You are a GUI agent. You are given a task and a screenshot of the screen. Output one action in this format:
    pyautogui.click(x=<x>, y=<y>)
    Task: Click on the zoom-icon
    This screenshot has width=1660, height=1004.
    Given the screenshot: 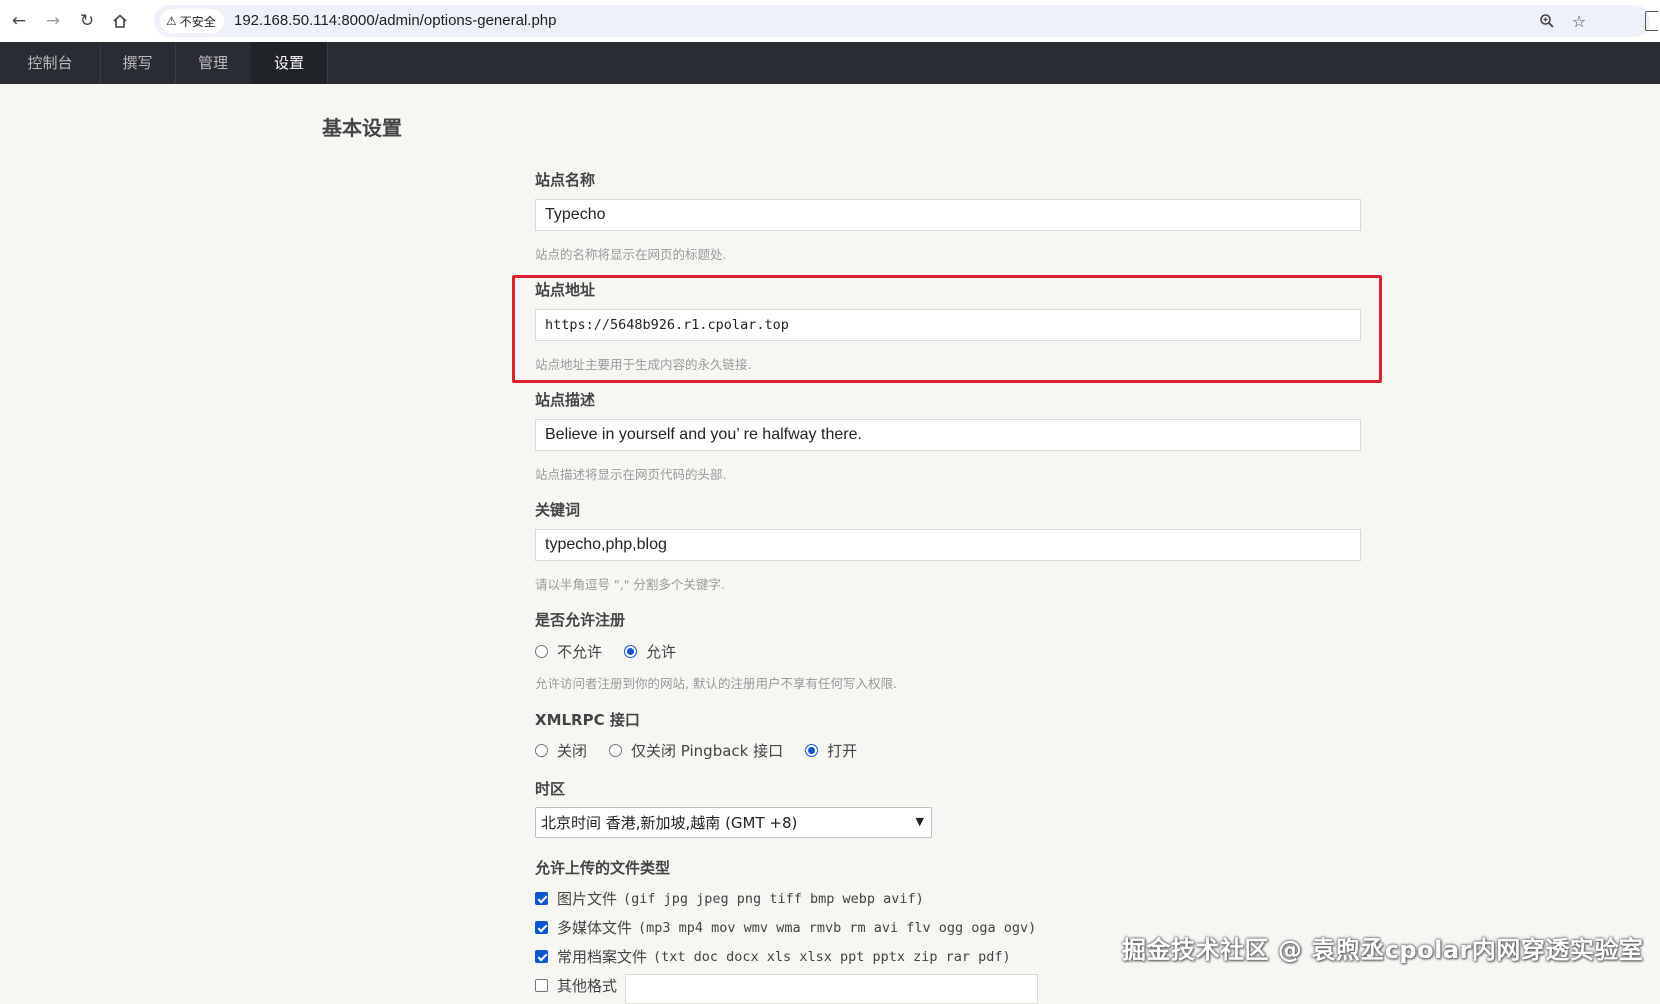 What is the action you would take?
    pyautogui.click(x=1547, y=21)
    